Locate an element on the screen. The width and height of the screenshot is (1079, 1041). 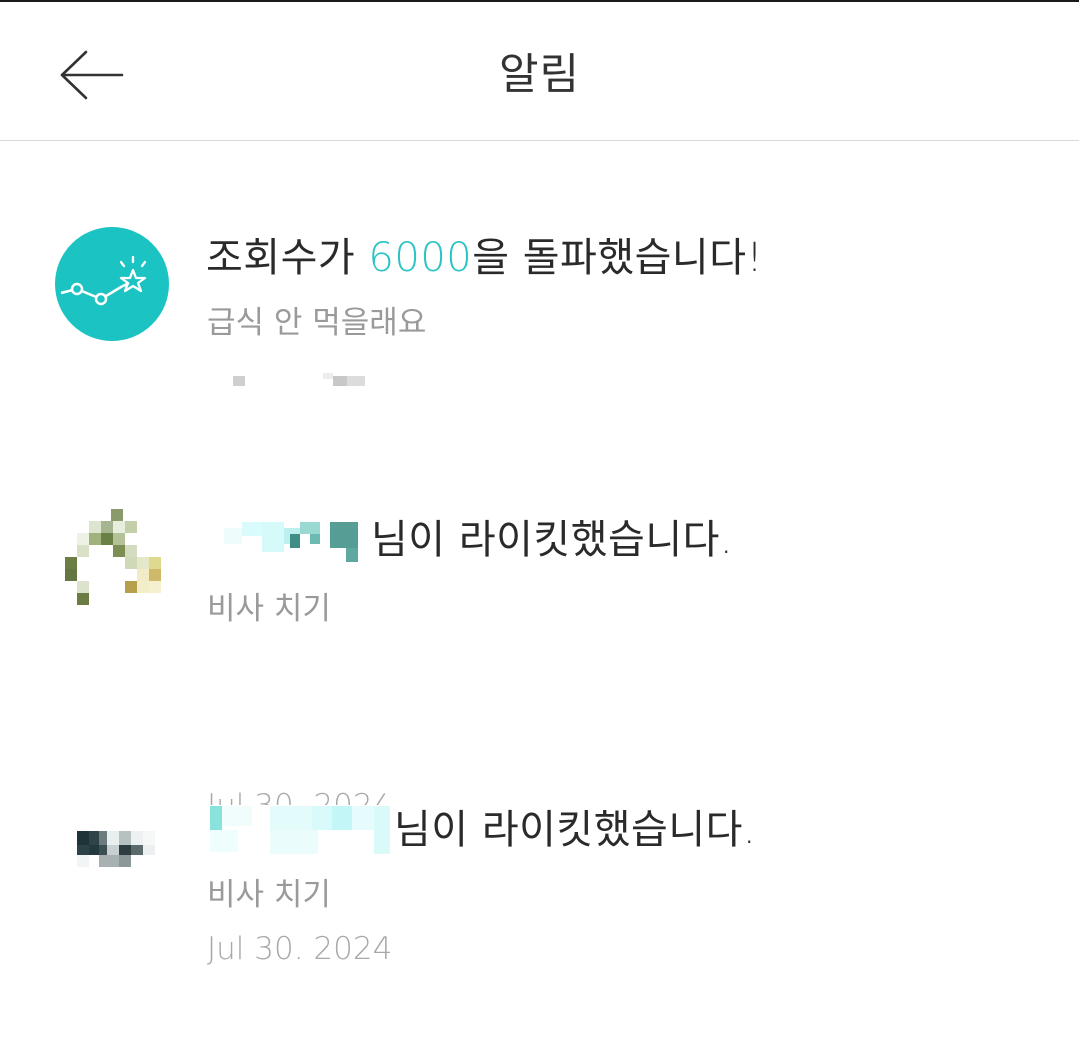
view-count: 6000 is located at coordinates (420, 258).